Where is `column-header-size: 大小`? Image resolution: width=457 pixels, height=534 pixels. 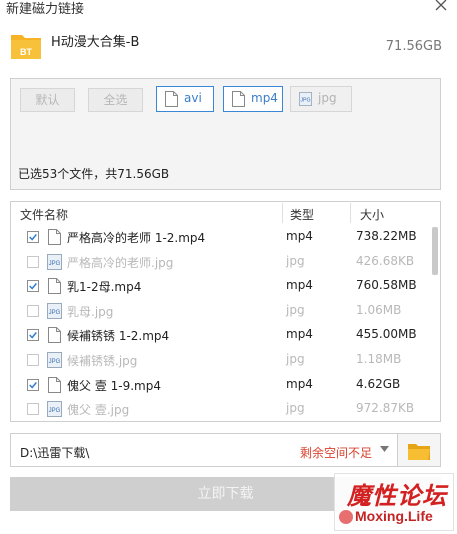 column-header-size: 大小 is located at coordinates (372, 214).